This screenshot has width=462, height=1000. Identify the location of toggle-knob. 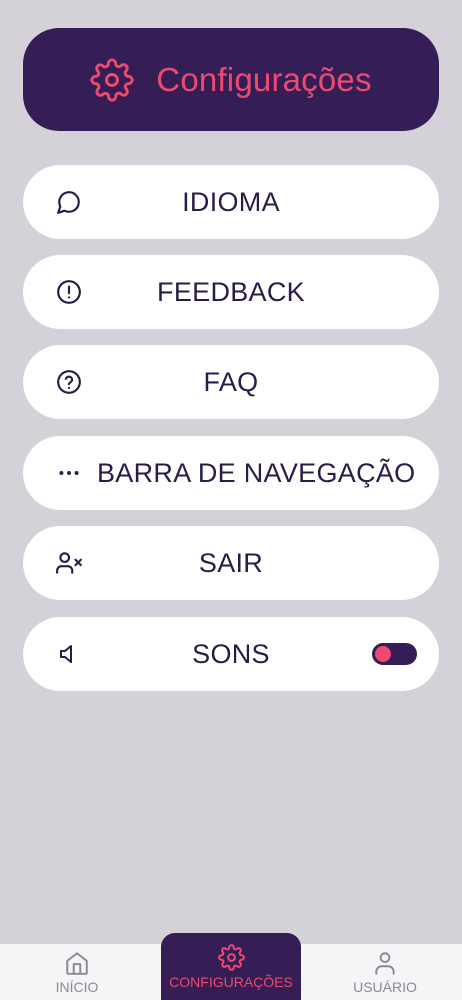
(383, 654).